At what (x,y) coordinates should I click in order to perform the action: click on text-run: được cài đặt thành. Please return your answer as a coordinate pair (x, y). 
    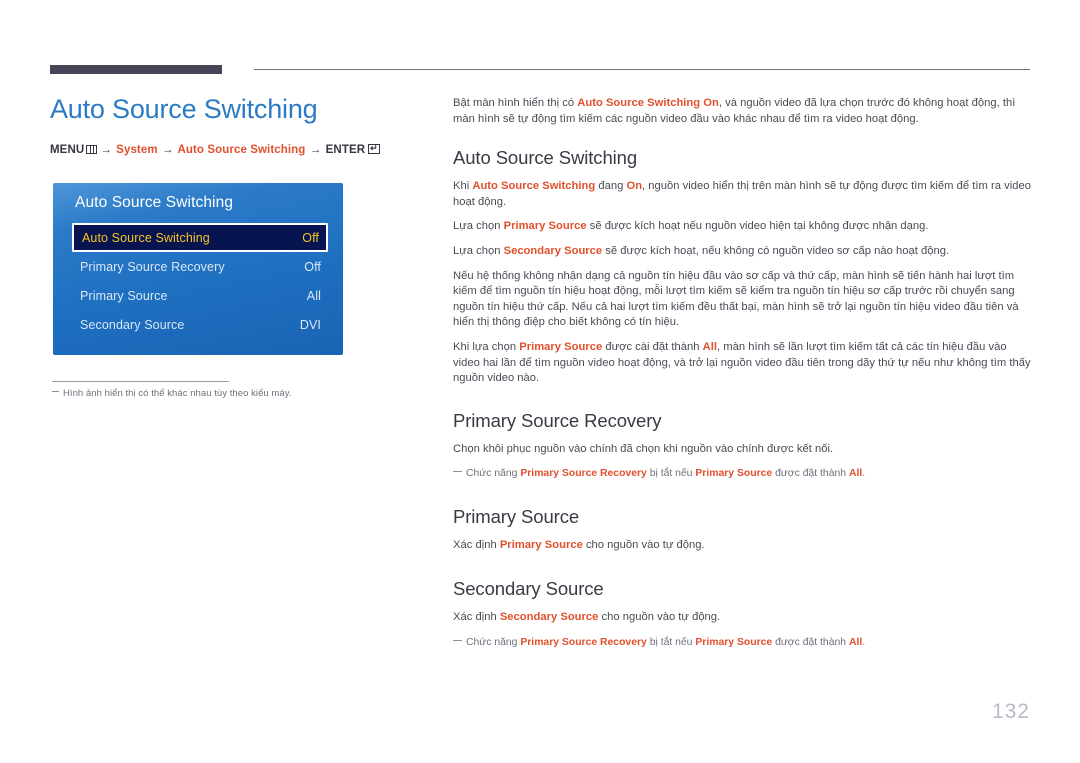
    Looking at the image, I should click on (652, 346).